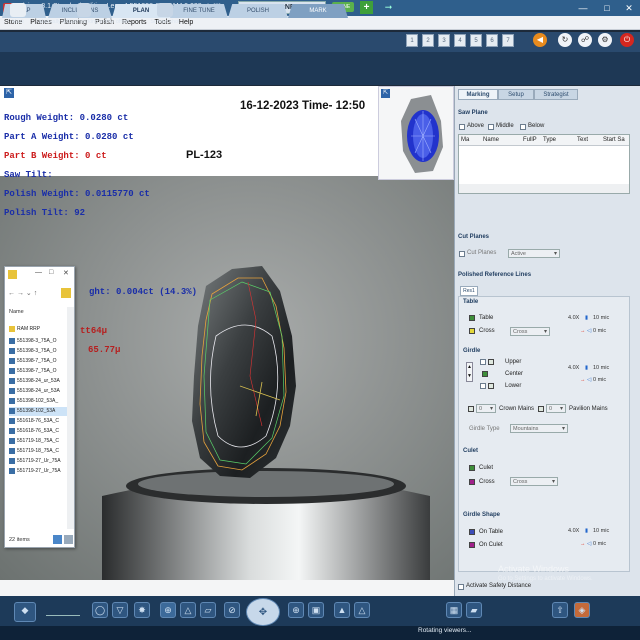 Image resolution: width=640 pixels, height=640 pixels. What do you see at coordinates (9, 93) in the screenshot?
I see `viewer-expand-icon: ⇱` at bounding box center [9, 93].